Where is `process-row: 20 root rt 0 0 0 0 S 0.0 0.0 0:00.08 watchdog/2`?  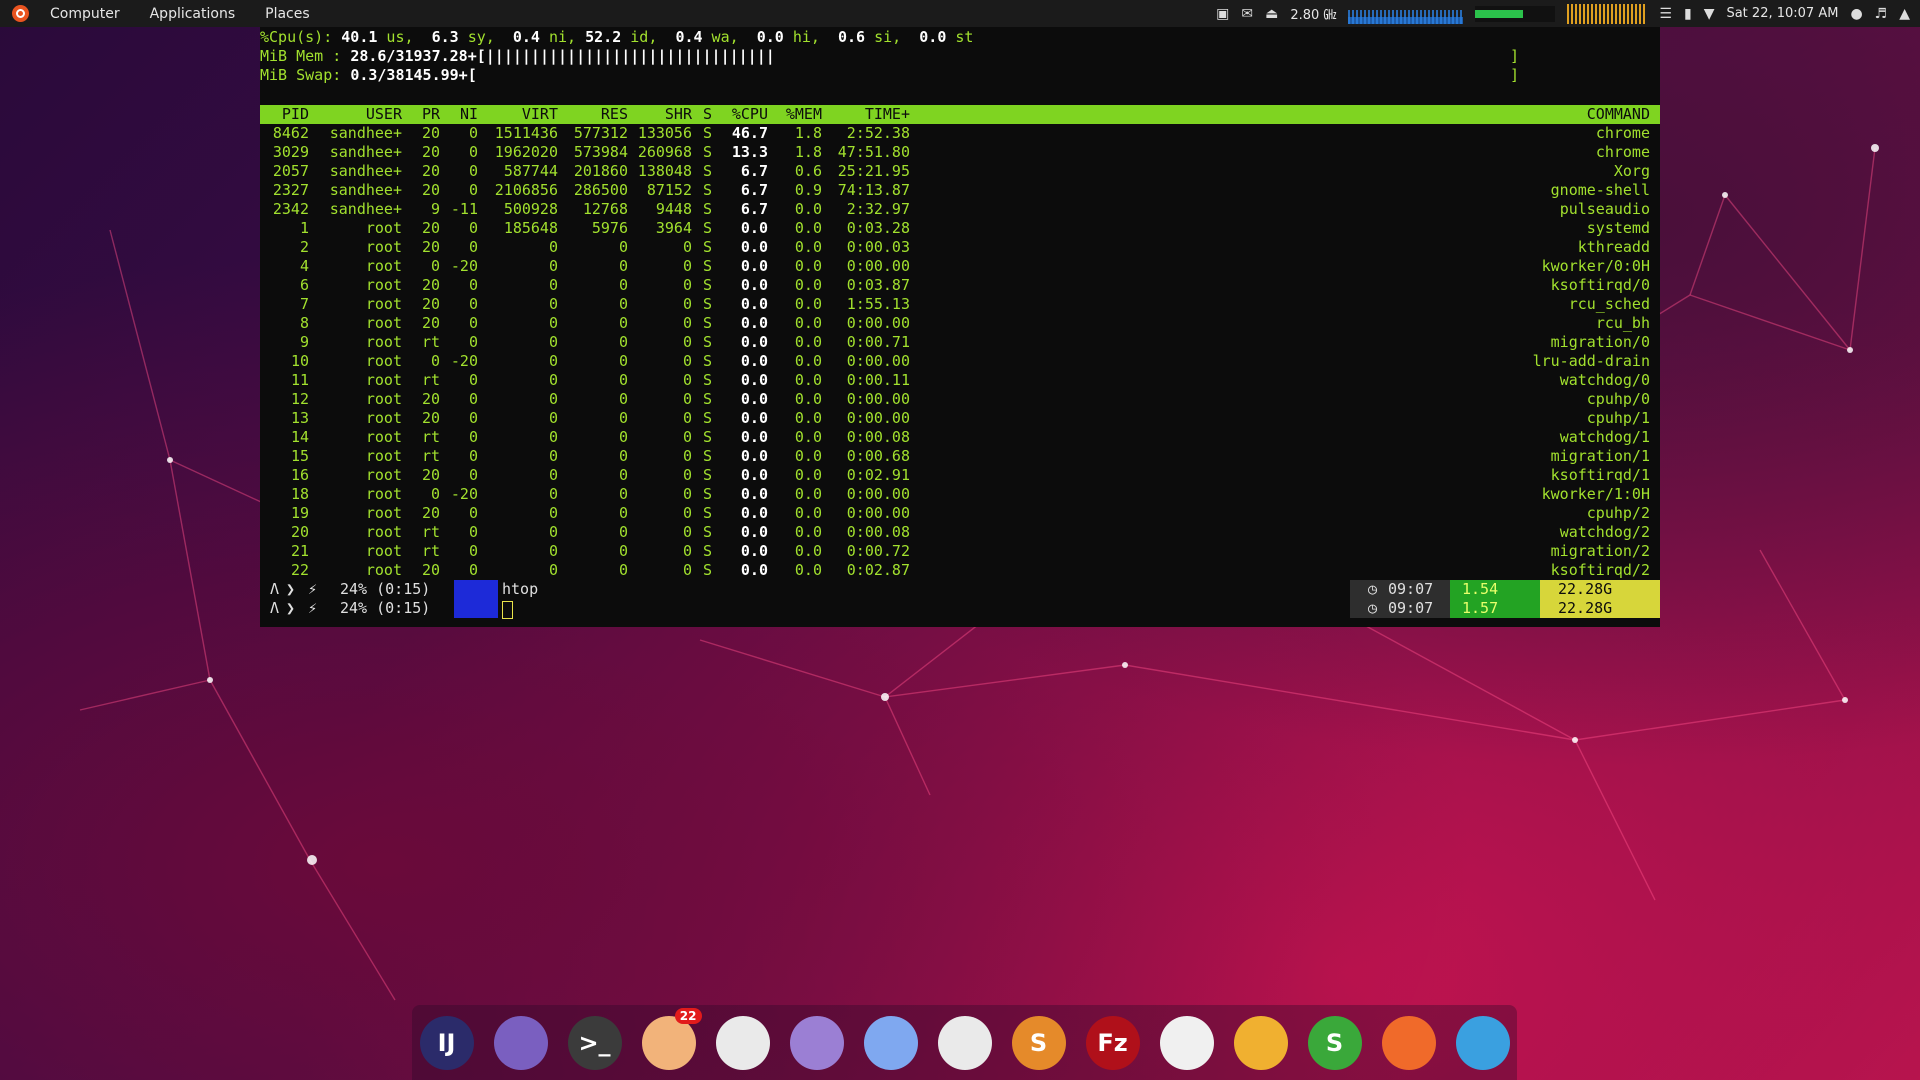 process-row: 20 root rt 0 0 0 0 S 0.0 0.0 0:00.08 watchdog/2 is located at coordinates (960, 532).